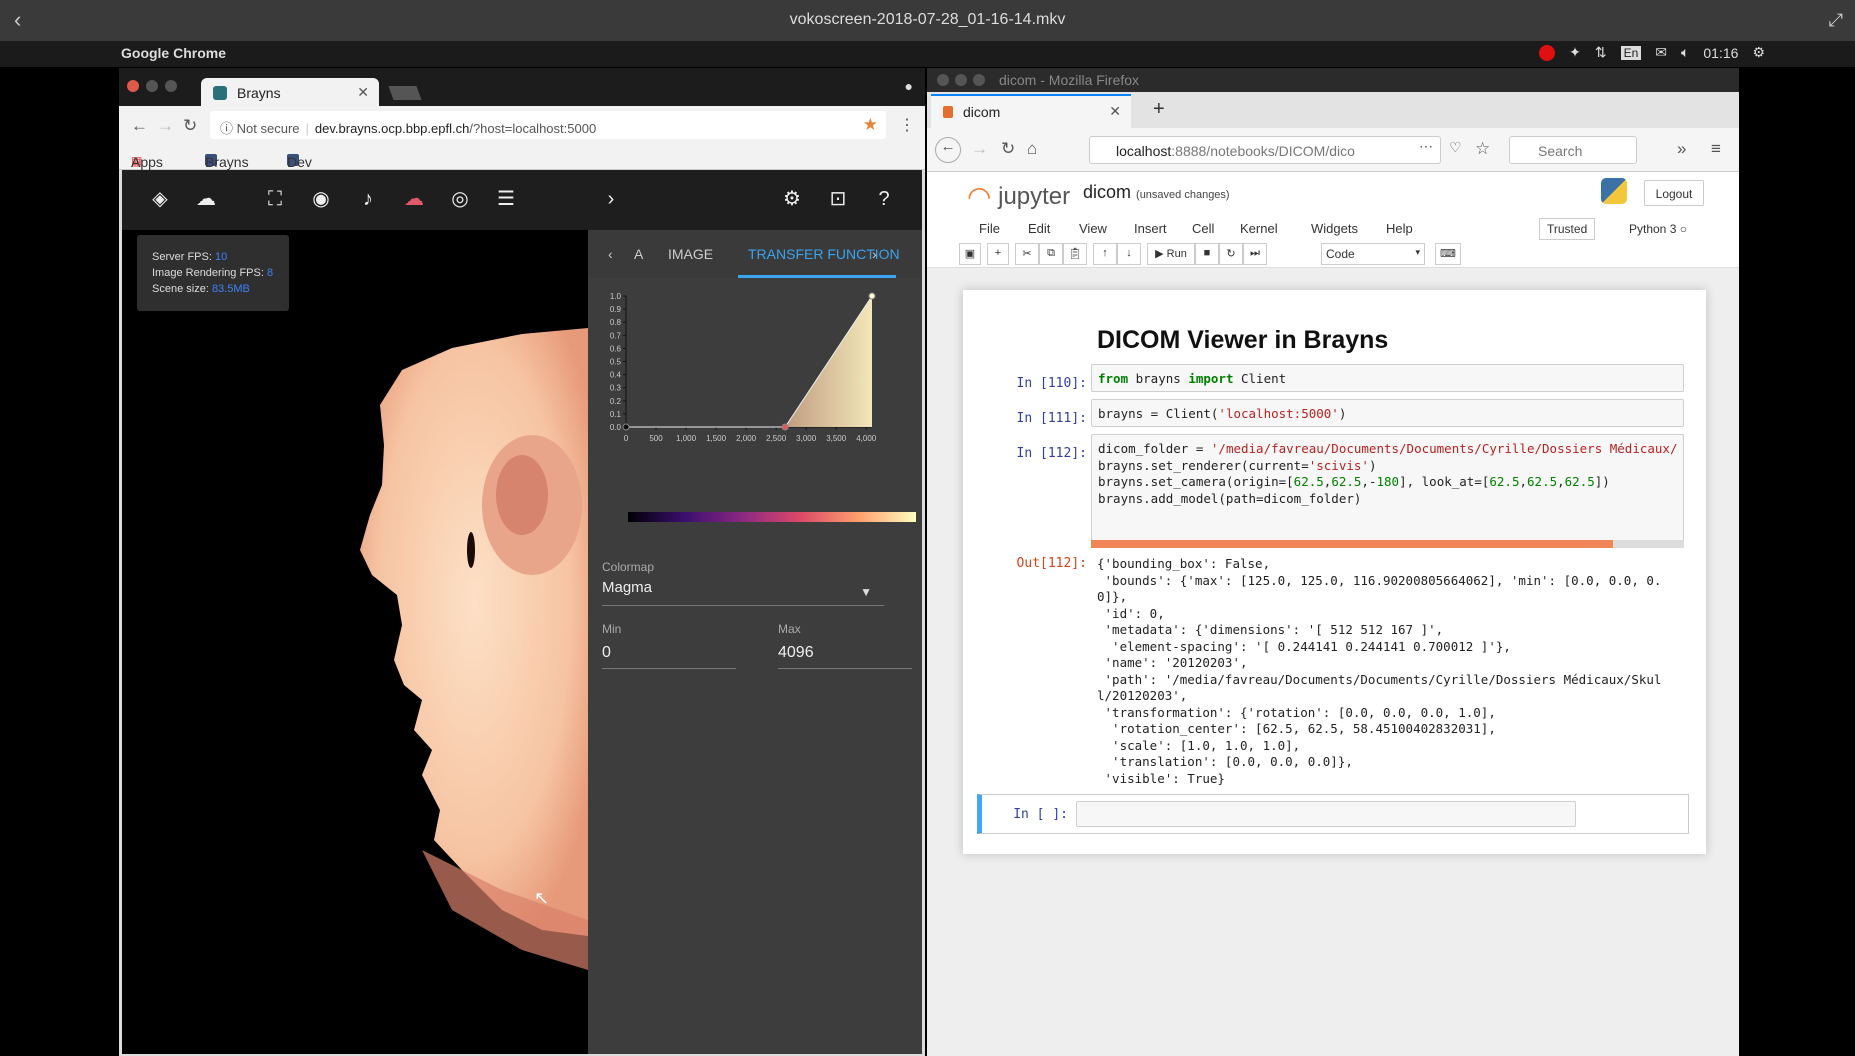 The height and width of the screenshot is (1056, 1855). What do you see at coordinates (171, 86) in the screenshot?
I see `maximize-window-button` at bounding box center [171, 86].